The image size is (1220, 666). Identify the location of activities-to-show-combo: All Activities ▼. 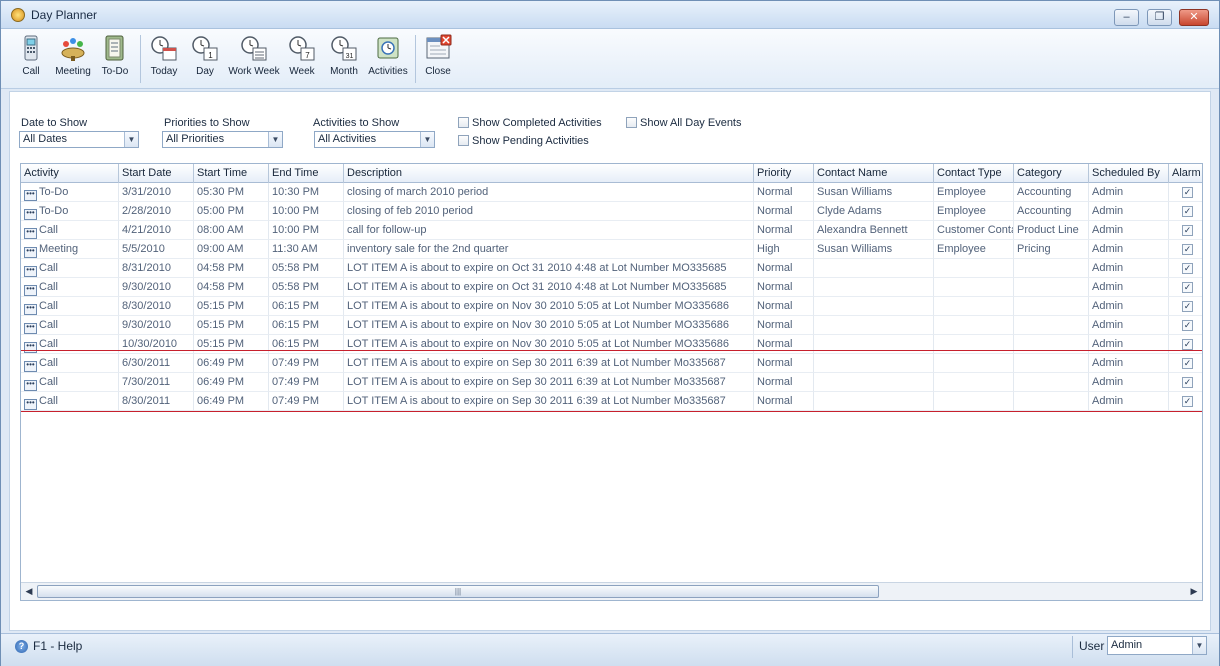
(374, 139).